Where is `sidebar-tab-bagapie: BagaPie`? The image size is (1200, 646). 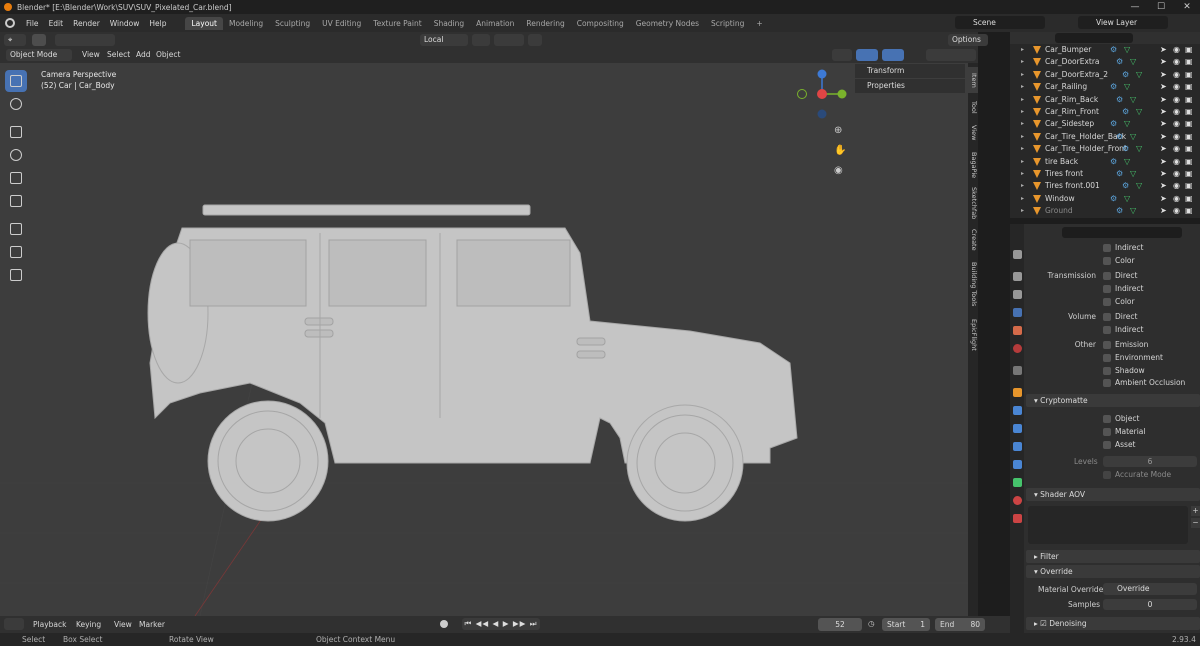 sidebar-tab-bagapie: BagaPie is located at coordinates (973, 165).